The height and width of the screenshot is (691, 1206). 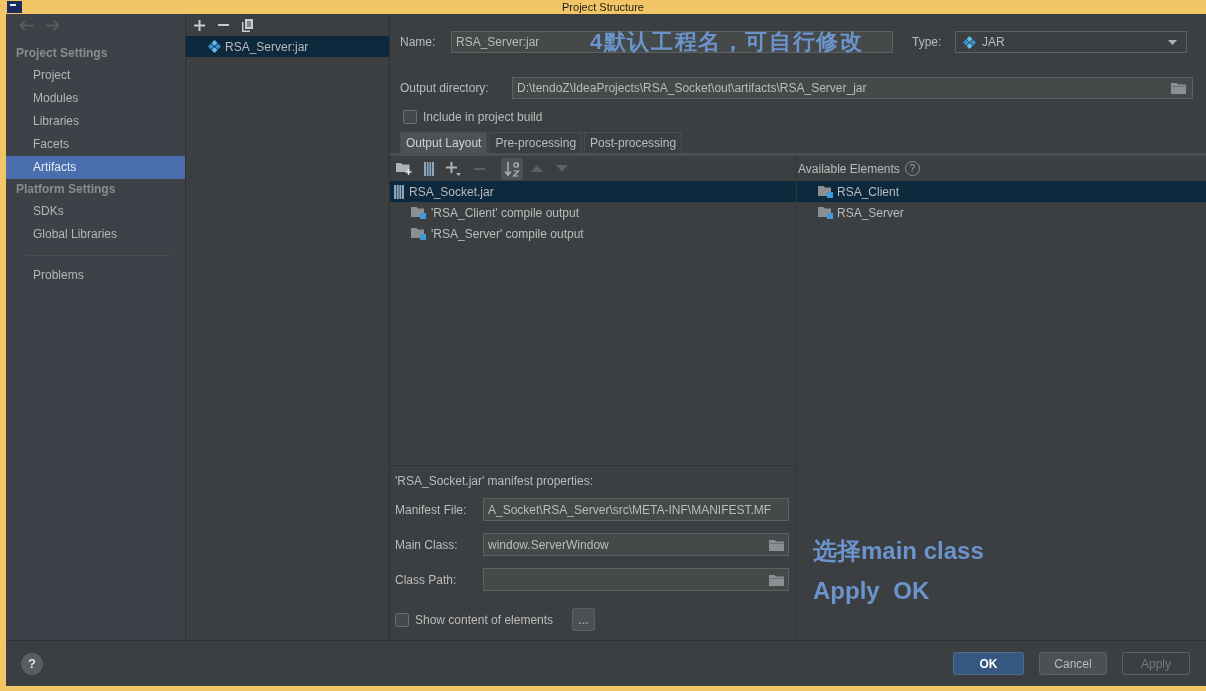 I want to click on text-field: A_Socket\RSA_Server\src\META-INF\MANIFEST.MF, so click(x=636, y=509).